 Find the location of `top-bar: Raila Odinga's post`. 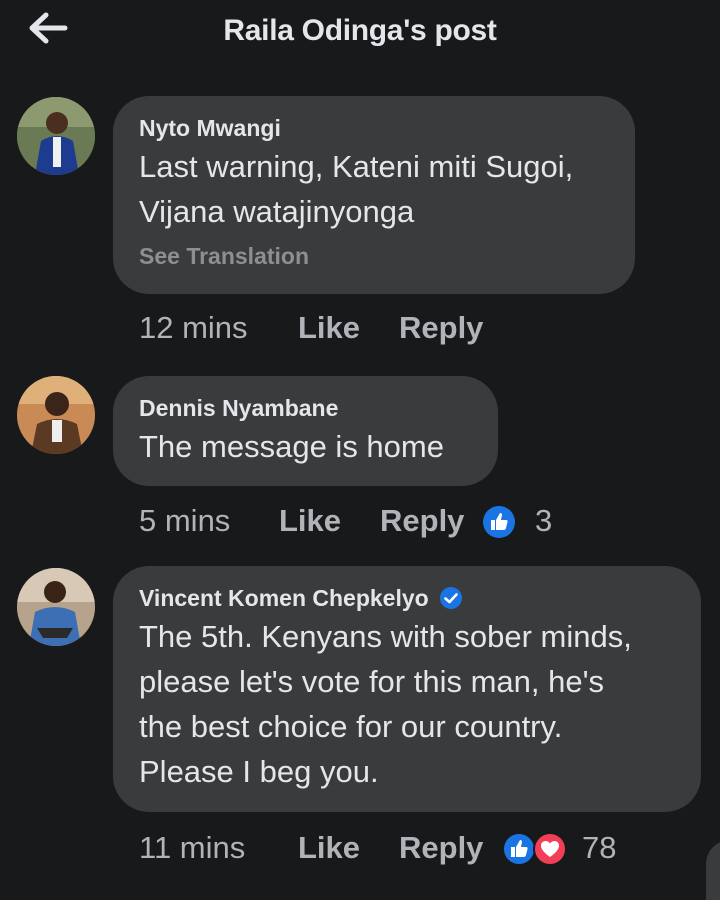

top-bar: Raila Odinga's post is located at coordinates (360, 33).